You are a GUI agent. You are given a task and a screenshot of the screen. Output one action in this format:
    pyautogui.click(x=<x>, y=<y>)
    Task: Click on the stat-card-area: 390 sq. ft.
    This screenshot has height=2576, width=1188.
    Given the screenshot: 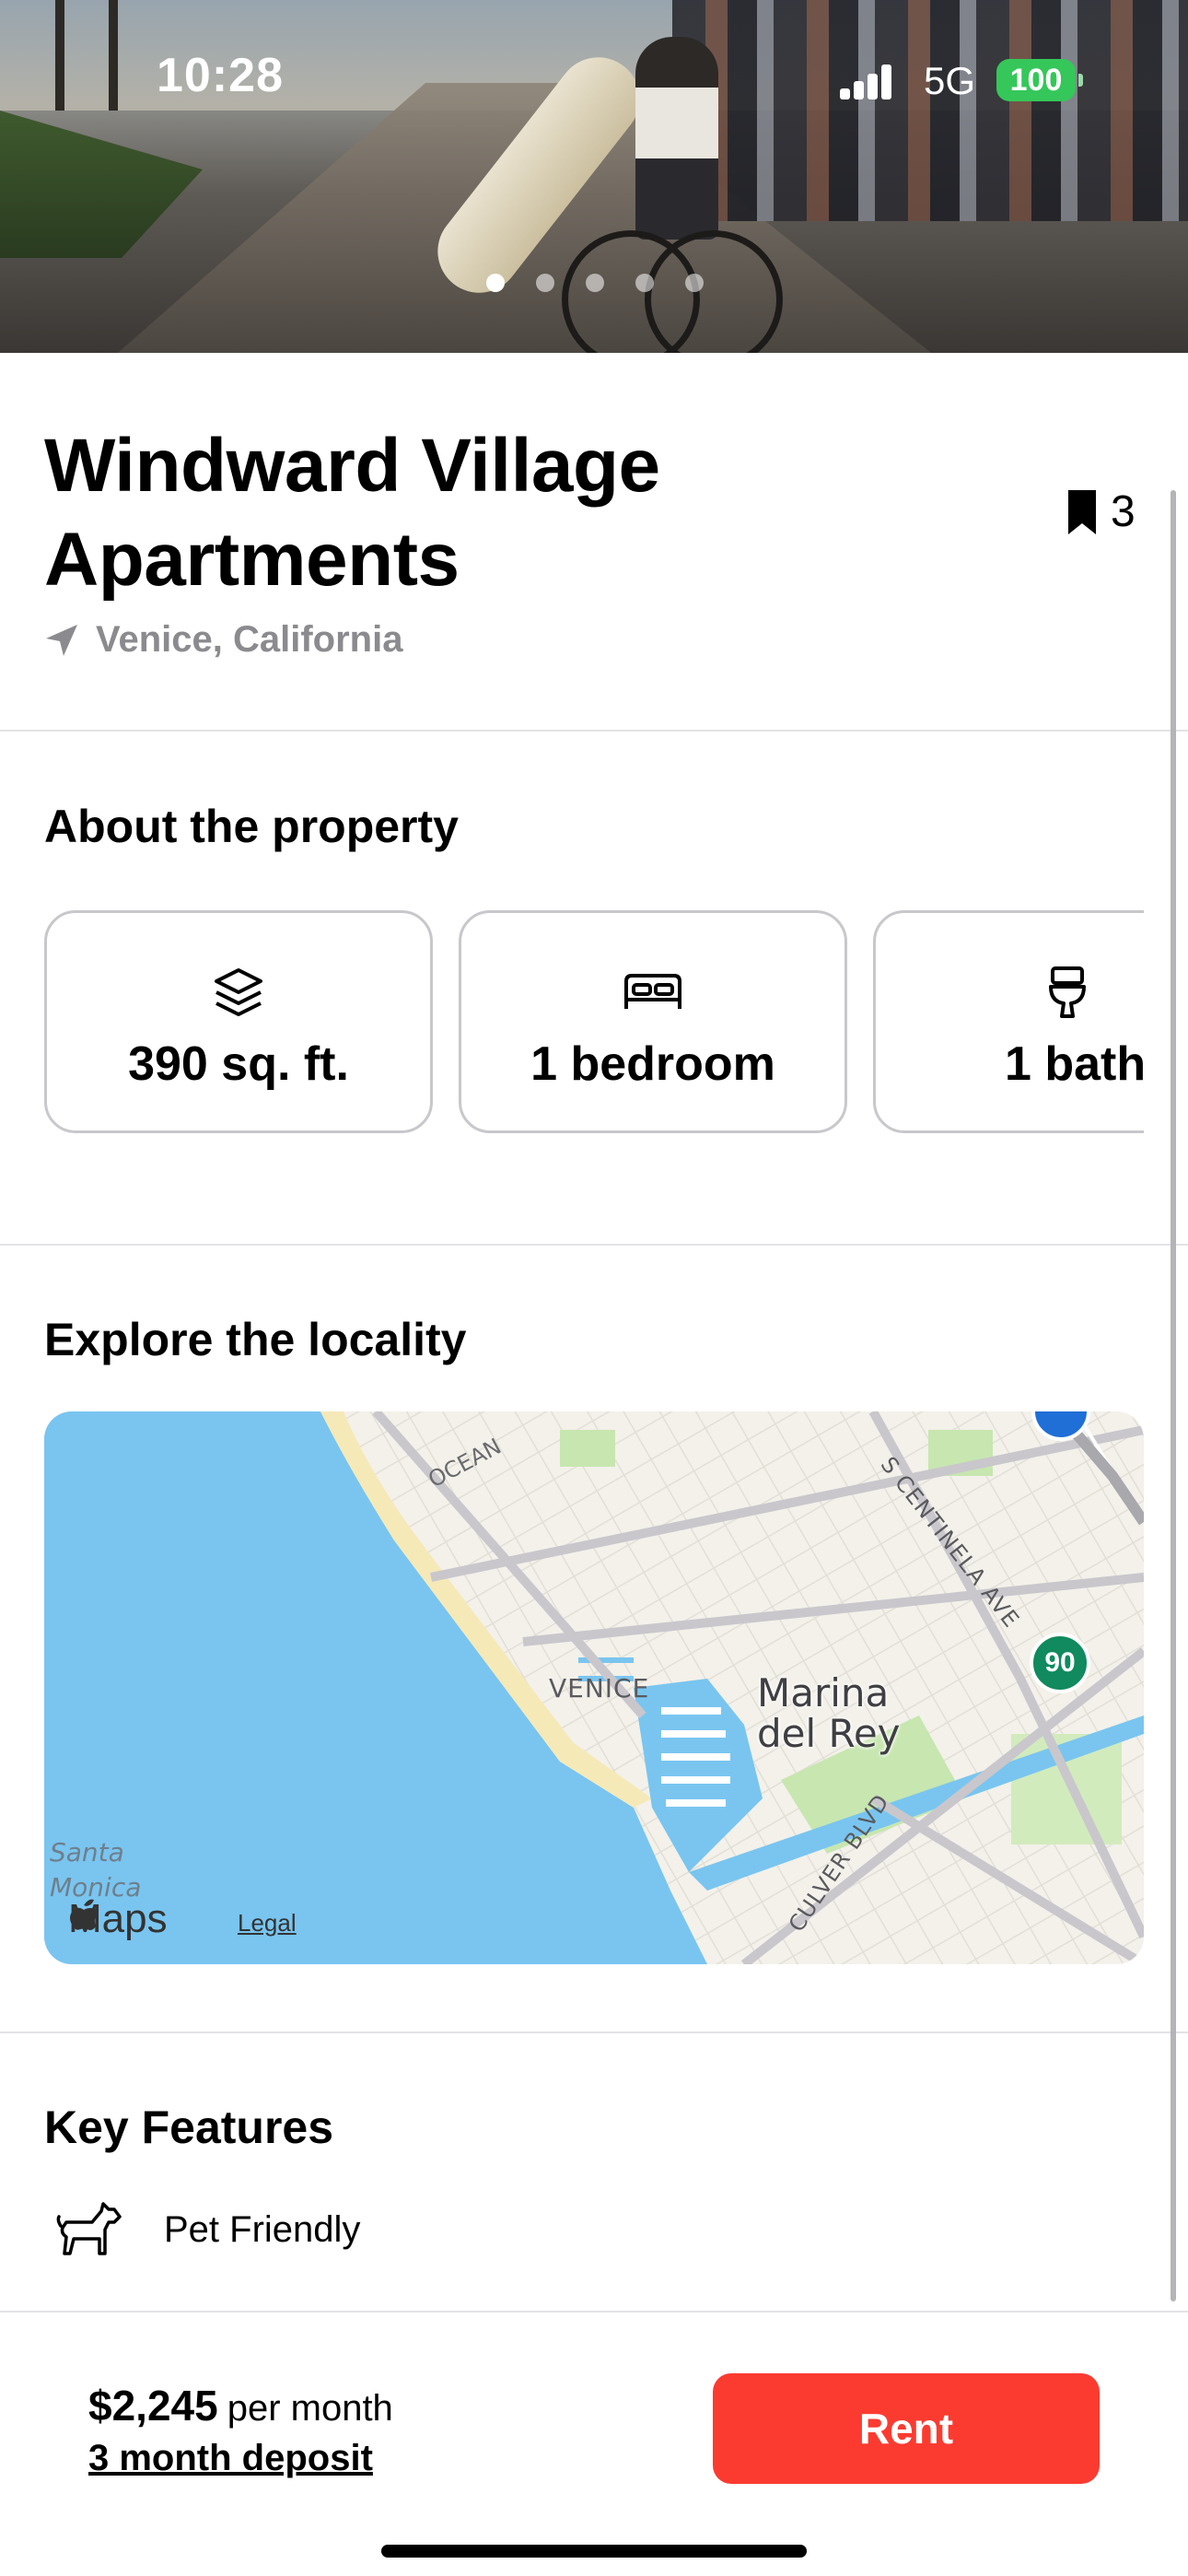 What is the action you would take?
    pyautogui.click(x=239, y=1022)
    